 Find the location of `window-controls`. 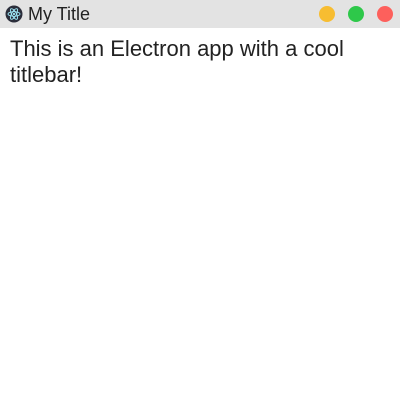

window-controls is located at coordinates (359, 14).